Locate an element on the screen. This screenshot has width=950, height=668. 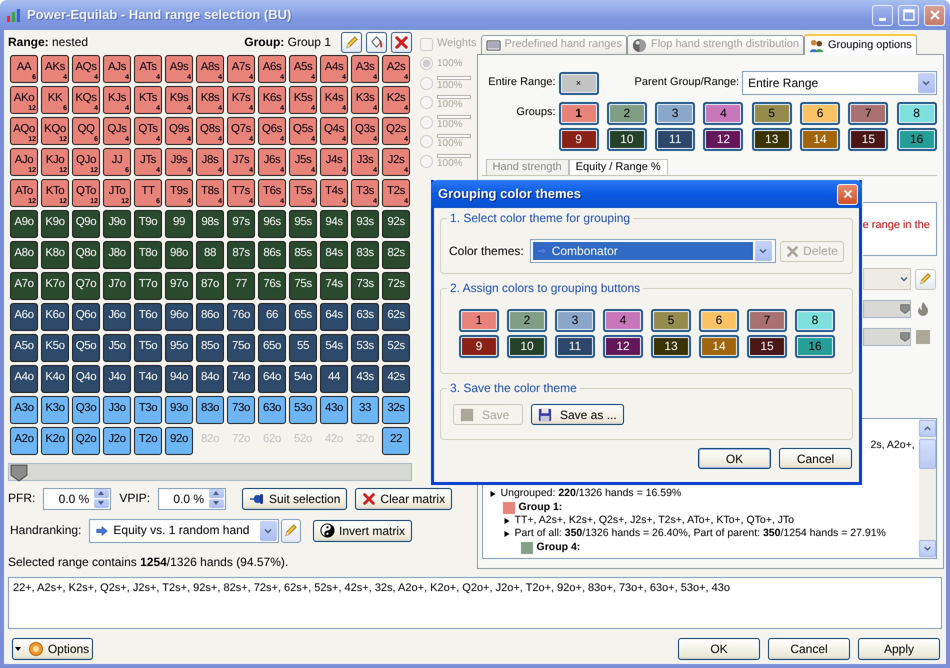
hand-cell: 73s is located at coordinates (365, 286).